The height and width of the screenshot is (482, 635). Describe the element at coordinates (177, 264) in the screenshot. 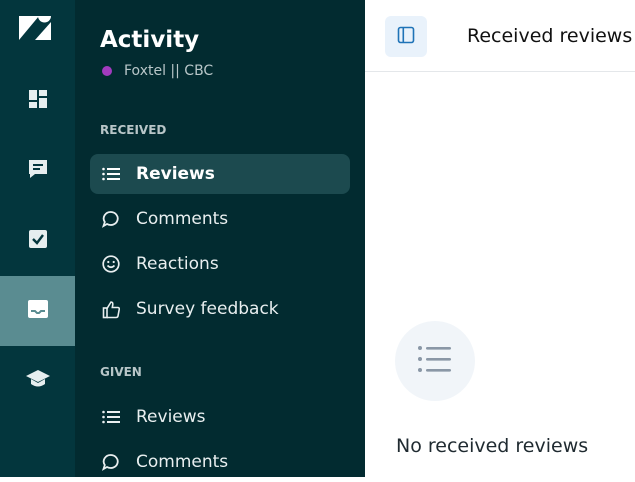

I see `sidebar-item-label: Reactions` at that location.